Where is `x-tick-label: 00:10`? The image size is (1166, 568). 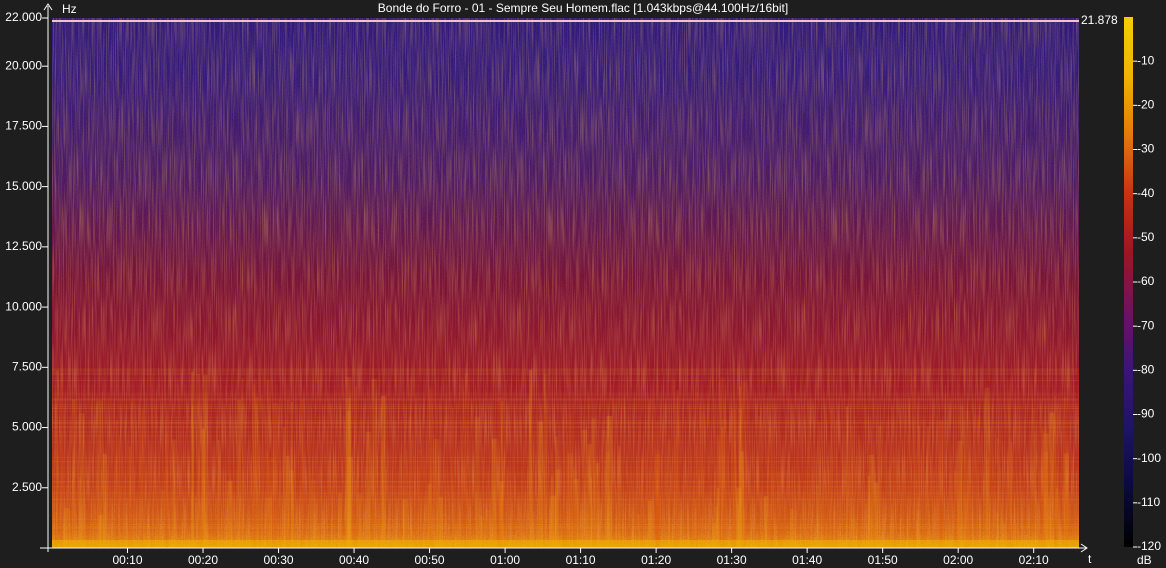 x-tick-label: 00:10 is located at coordinates (127, 560).